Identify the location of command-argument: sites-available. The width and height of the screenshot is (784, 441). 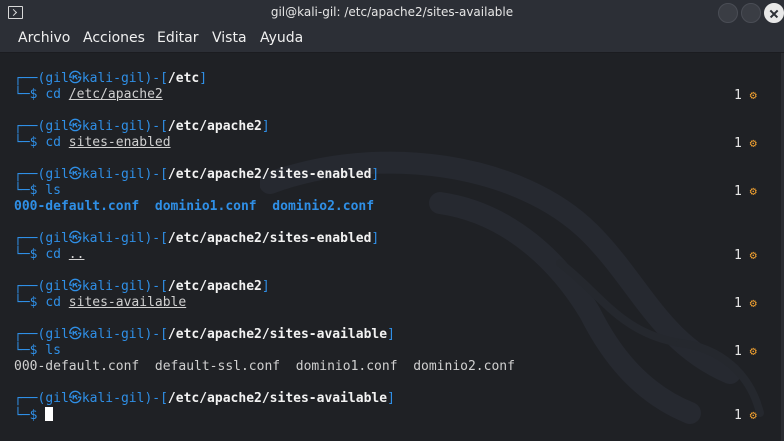
(127, 302).